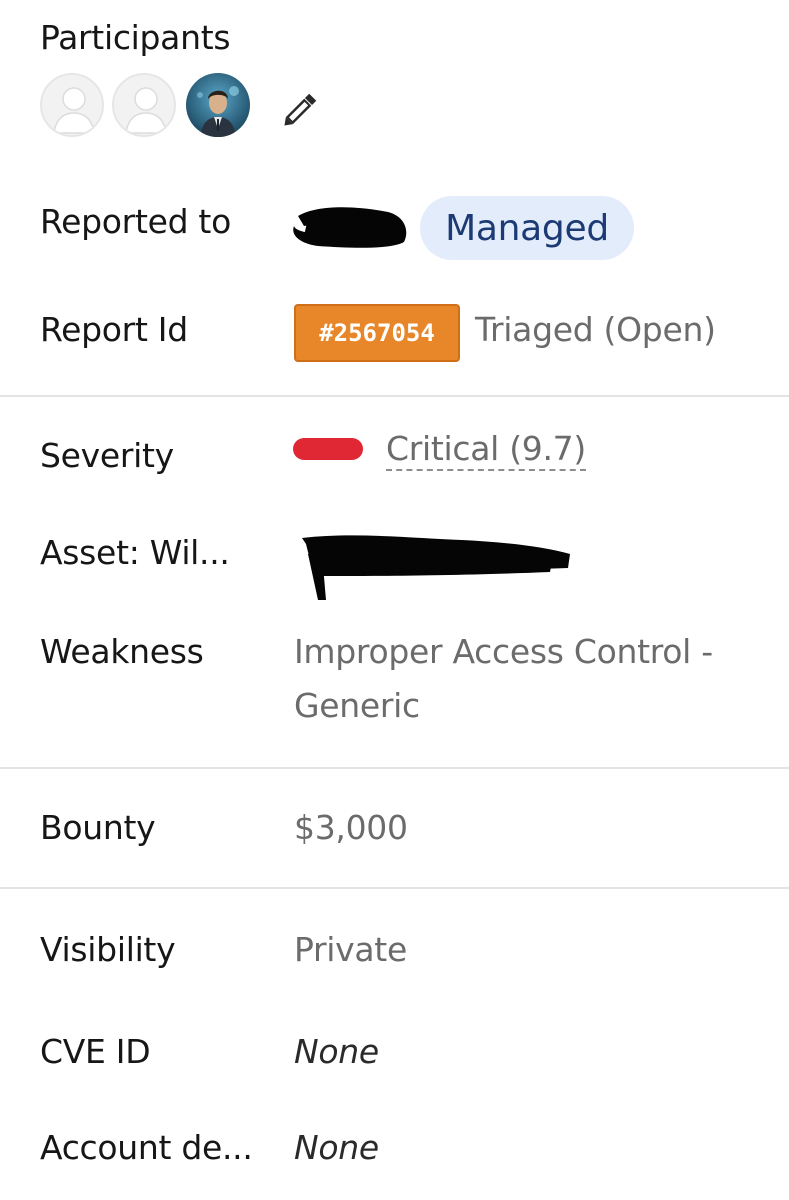 The width and height of the screenshot is (789, 1200). I want to click on redacted-program-name, so click(350, 227).